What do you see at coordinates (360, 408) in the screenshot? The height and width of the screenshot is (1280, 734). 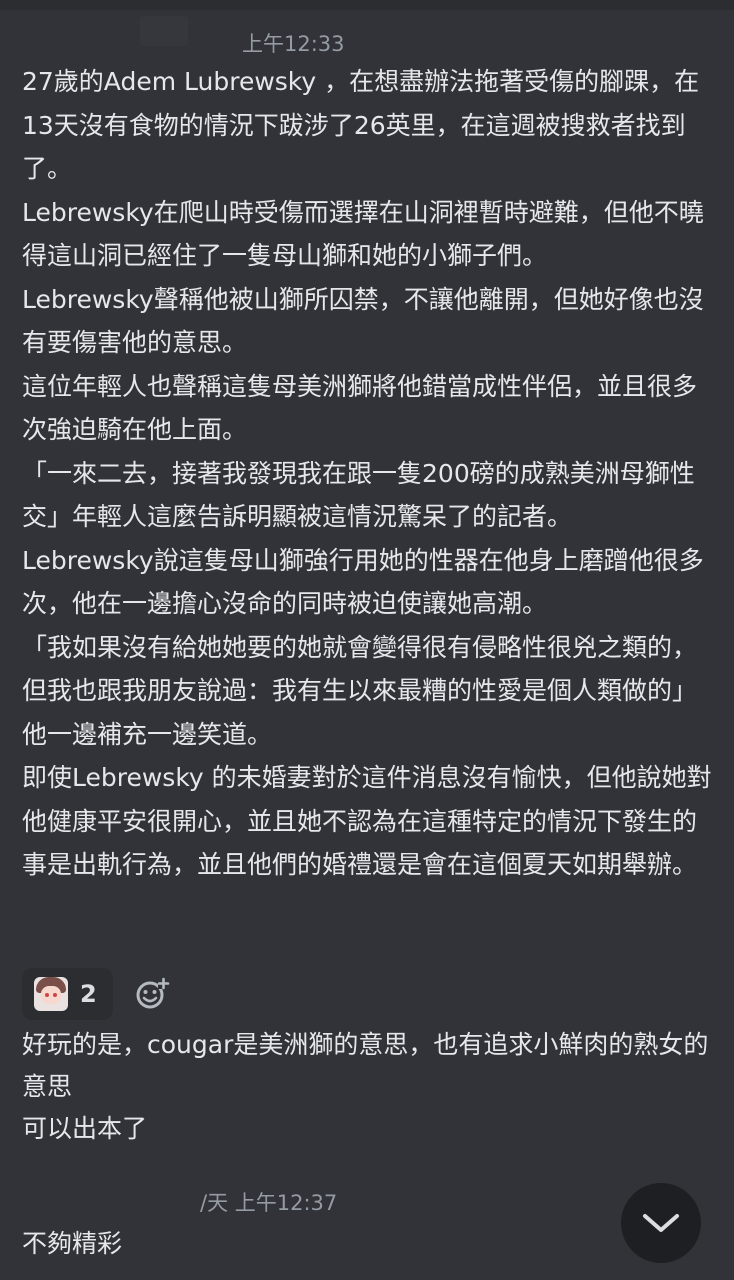 I see `message-paragraph: 這位年輕人也聲稱這隻母美洲獅將他錯當成性伴侶，並且很多次強迫騎在他上面。` at bounding box center [360, 408].